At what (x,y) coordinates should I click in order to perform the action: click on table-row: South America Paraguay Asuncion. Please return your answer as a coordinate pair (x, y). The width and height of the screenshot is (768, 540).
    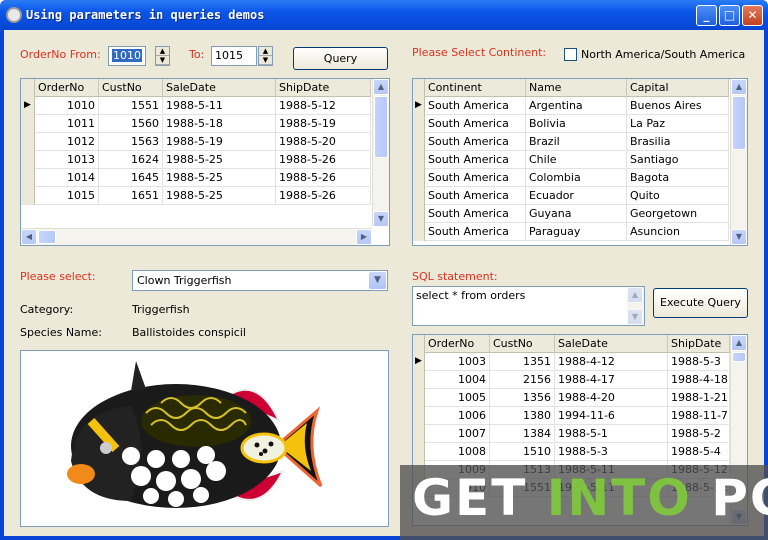
    Looking at the image, I should click on (571, 232).